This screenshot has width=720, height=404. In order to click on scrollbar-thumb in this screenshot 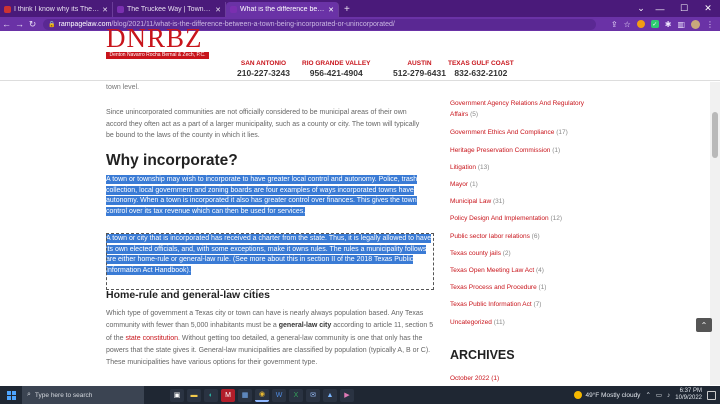, I will do `click(715, 135)`.